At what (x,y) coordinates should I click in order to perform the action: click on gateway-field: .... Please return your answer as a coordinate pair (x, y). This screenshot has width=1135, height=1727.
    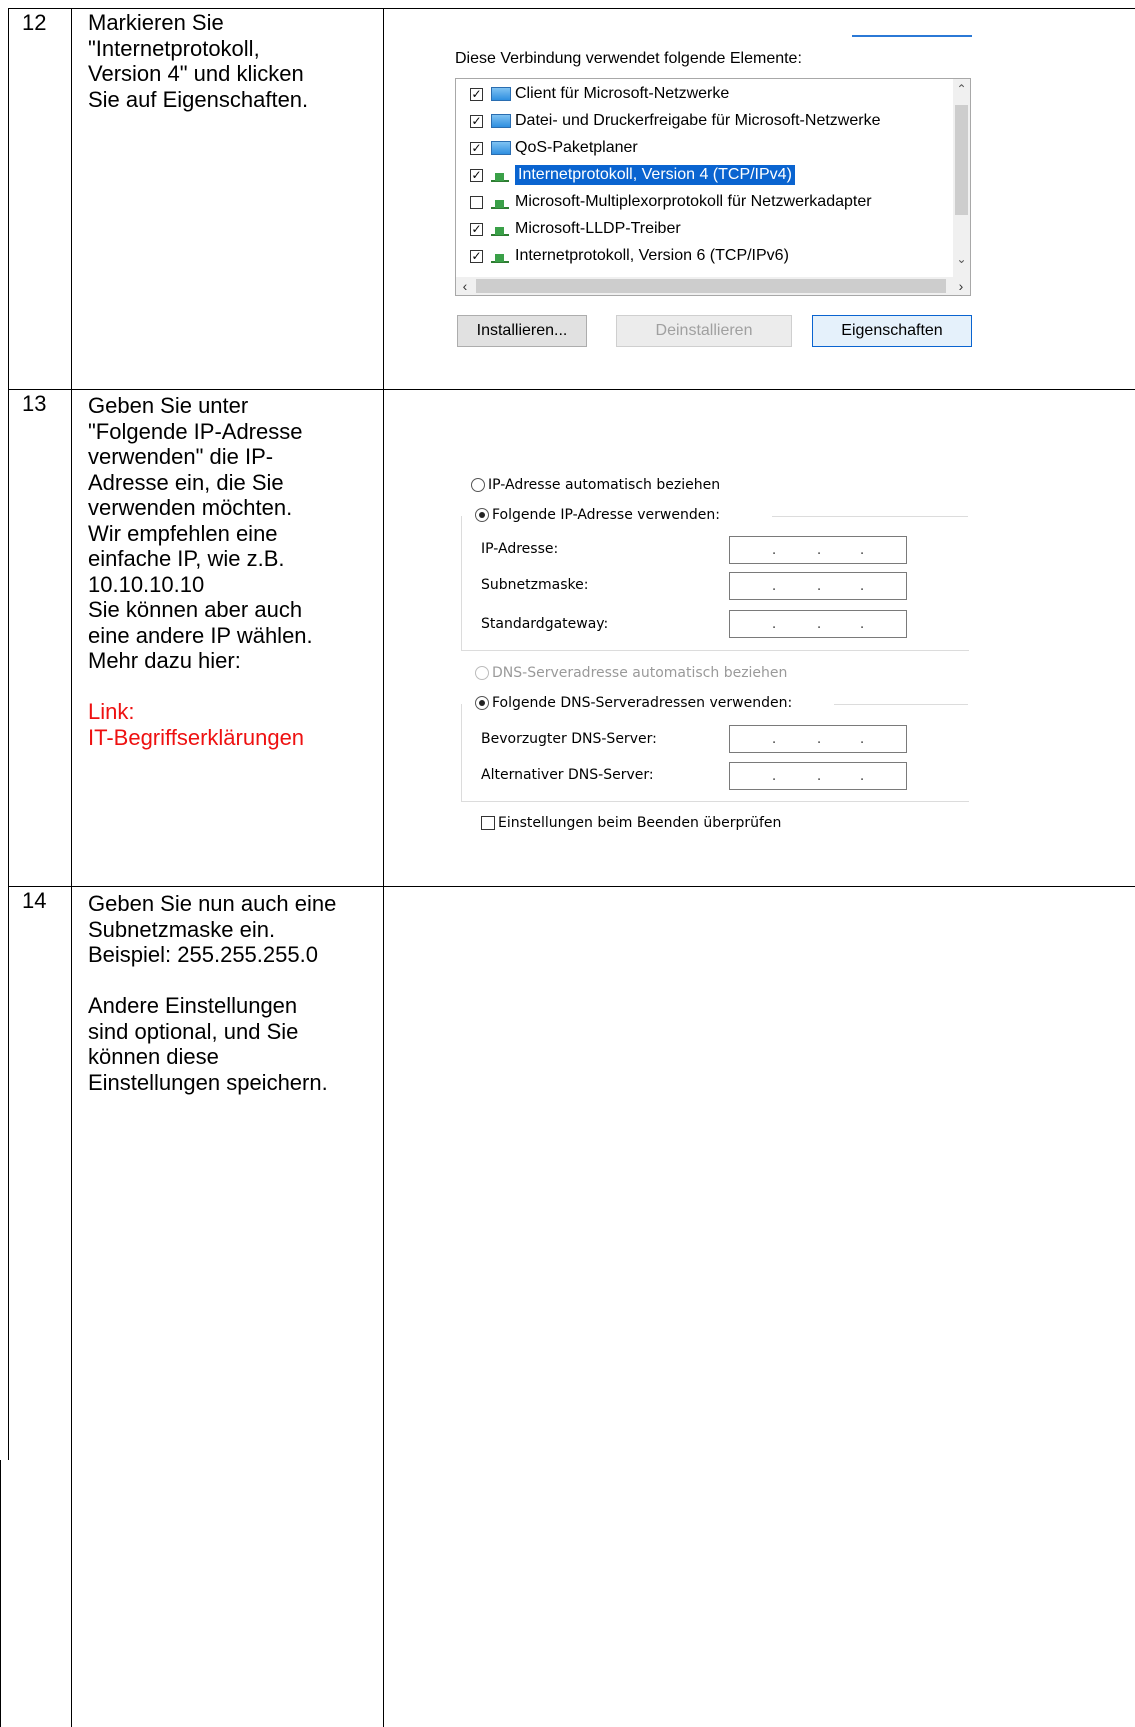
    Looking at the image, I should click on (818, 624).